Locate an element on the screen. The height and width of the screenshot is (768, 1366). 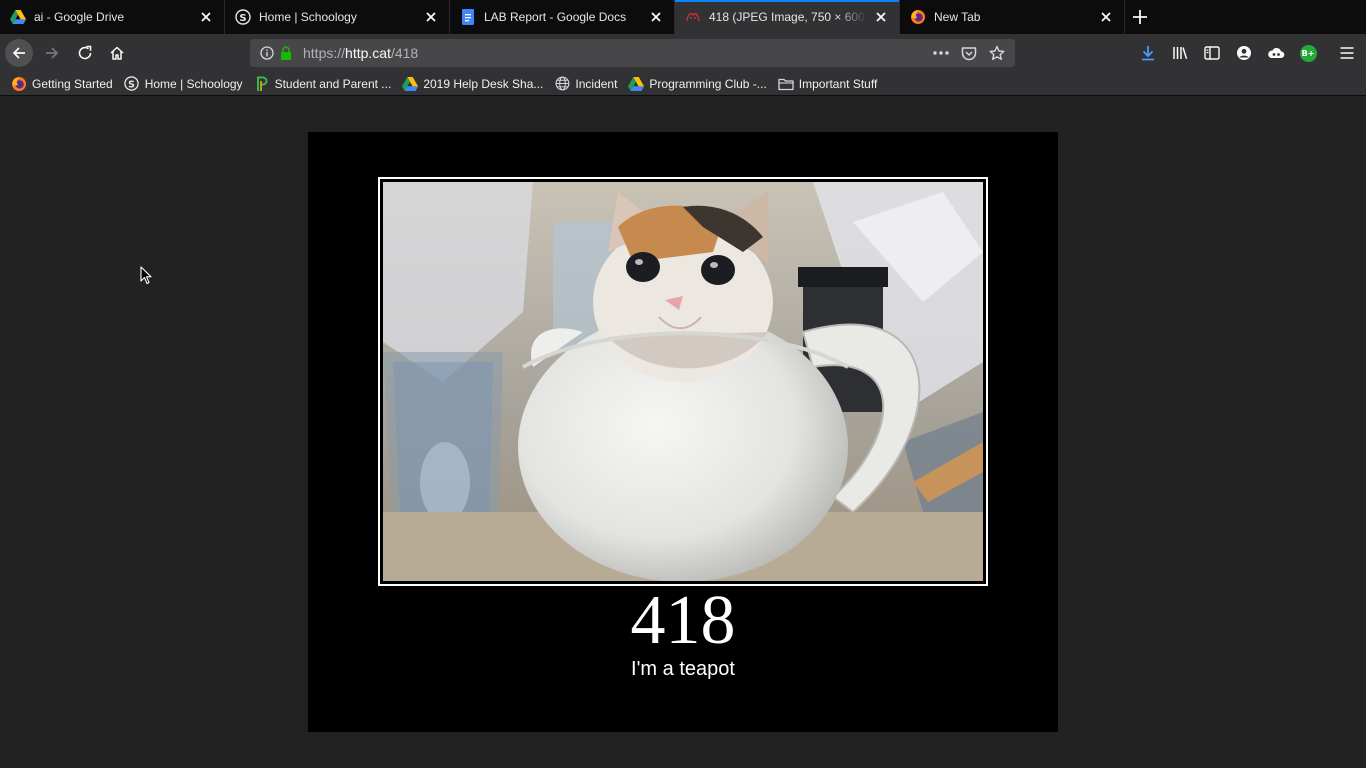
tab-title: ai - Google Drive is located at coordinates (79, 17).